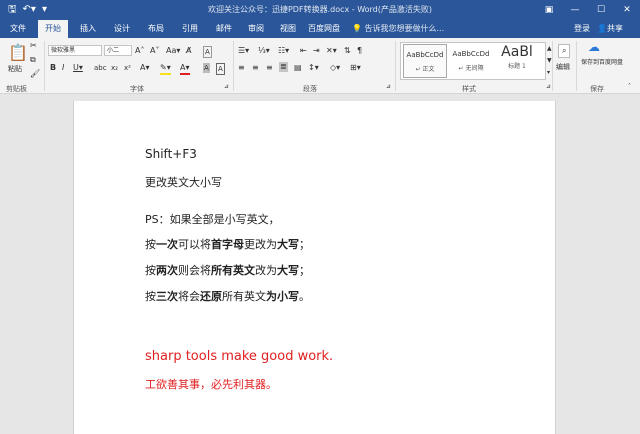 This screenshot has width=640, height=434. What do you see at coordinates (549, 10) in the screenshot?
I see `ribbon-display-icon: ▣` at bounding box center [549, 10].